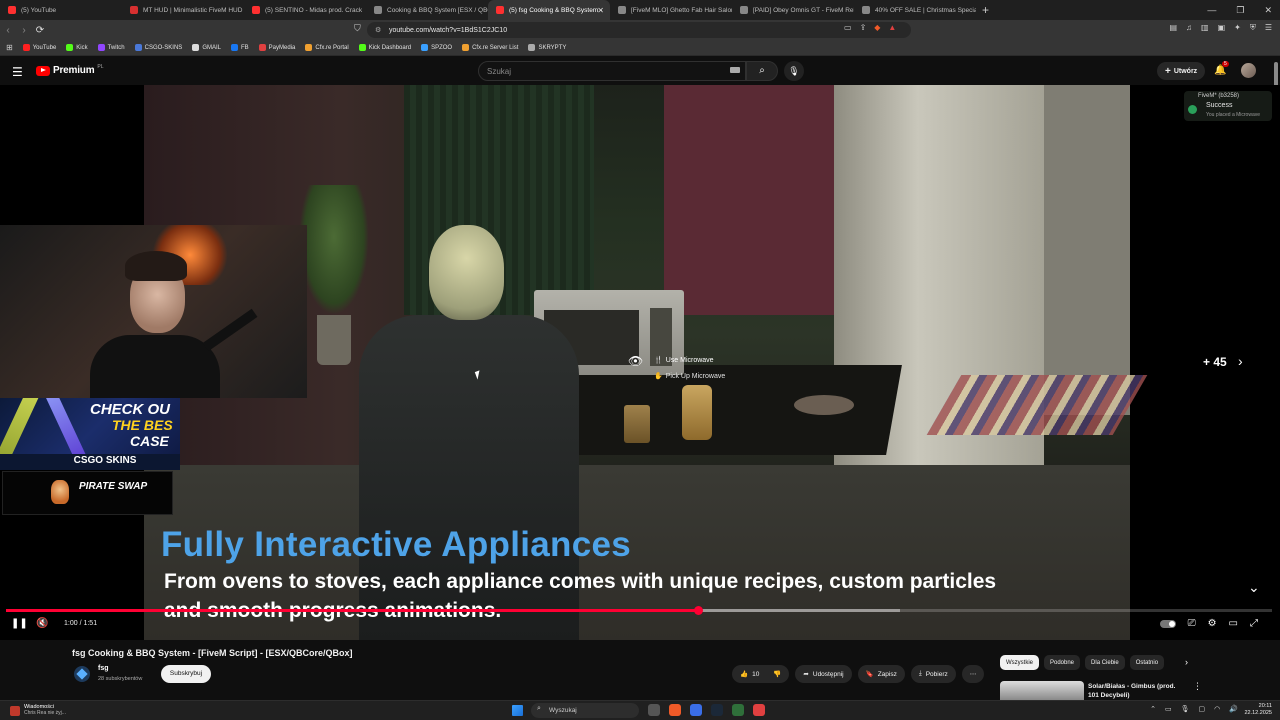 The image size is (1280, 720). Describe the element at coordinates (671, 10) in the screenshot. I see `browser-tab: [FiveM MLO] Ghetto Fab Hair Salon |` at that location.